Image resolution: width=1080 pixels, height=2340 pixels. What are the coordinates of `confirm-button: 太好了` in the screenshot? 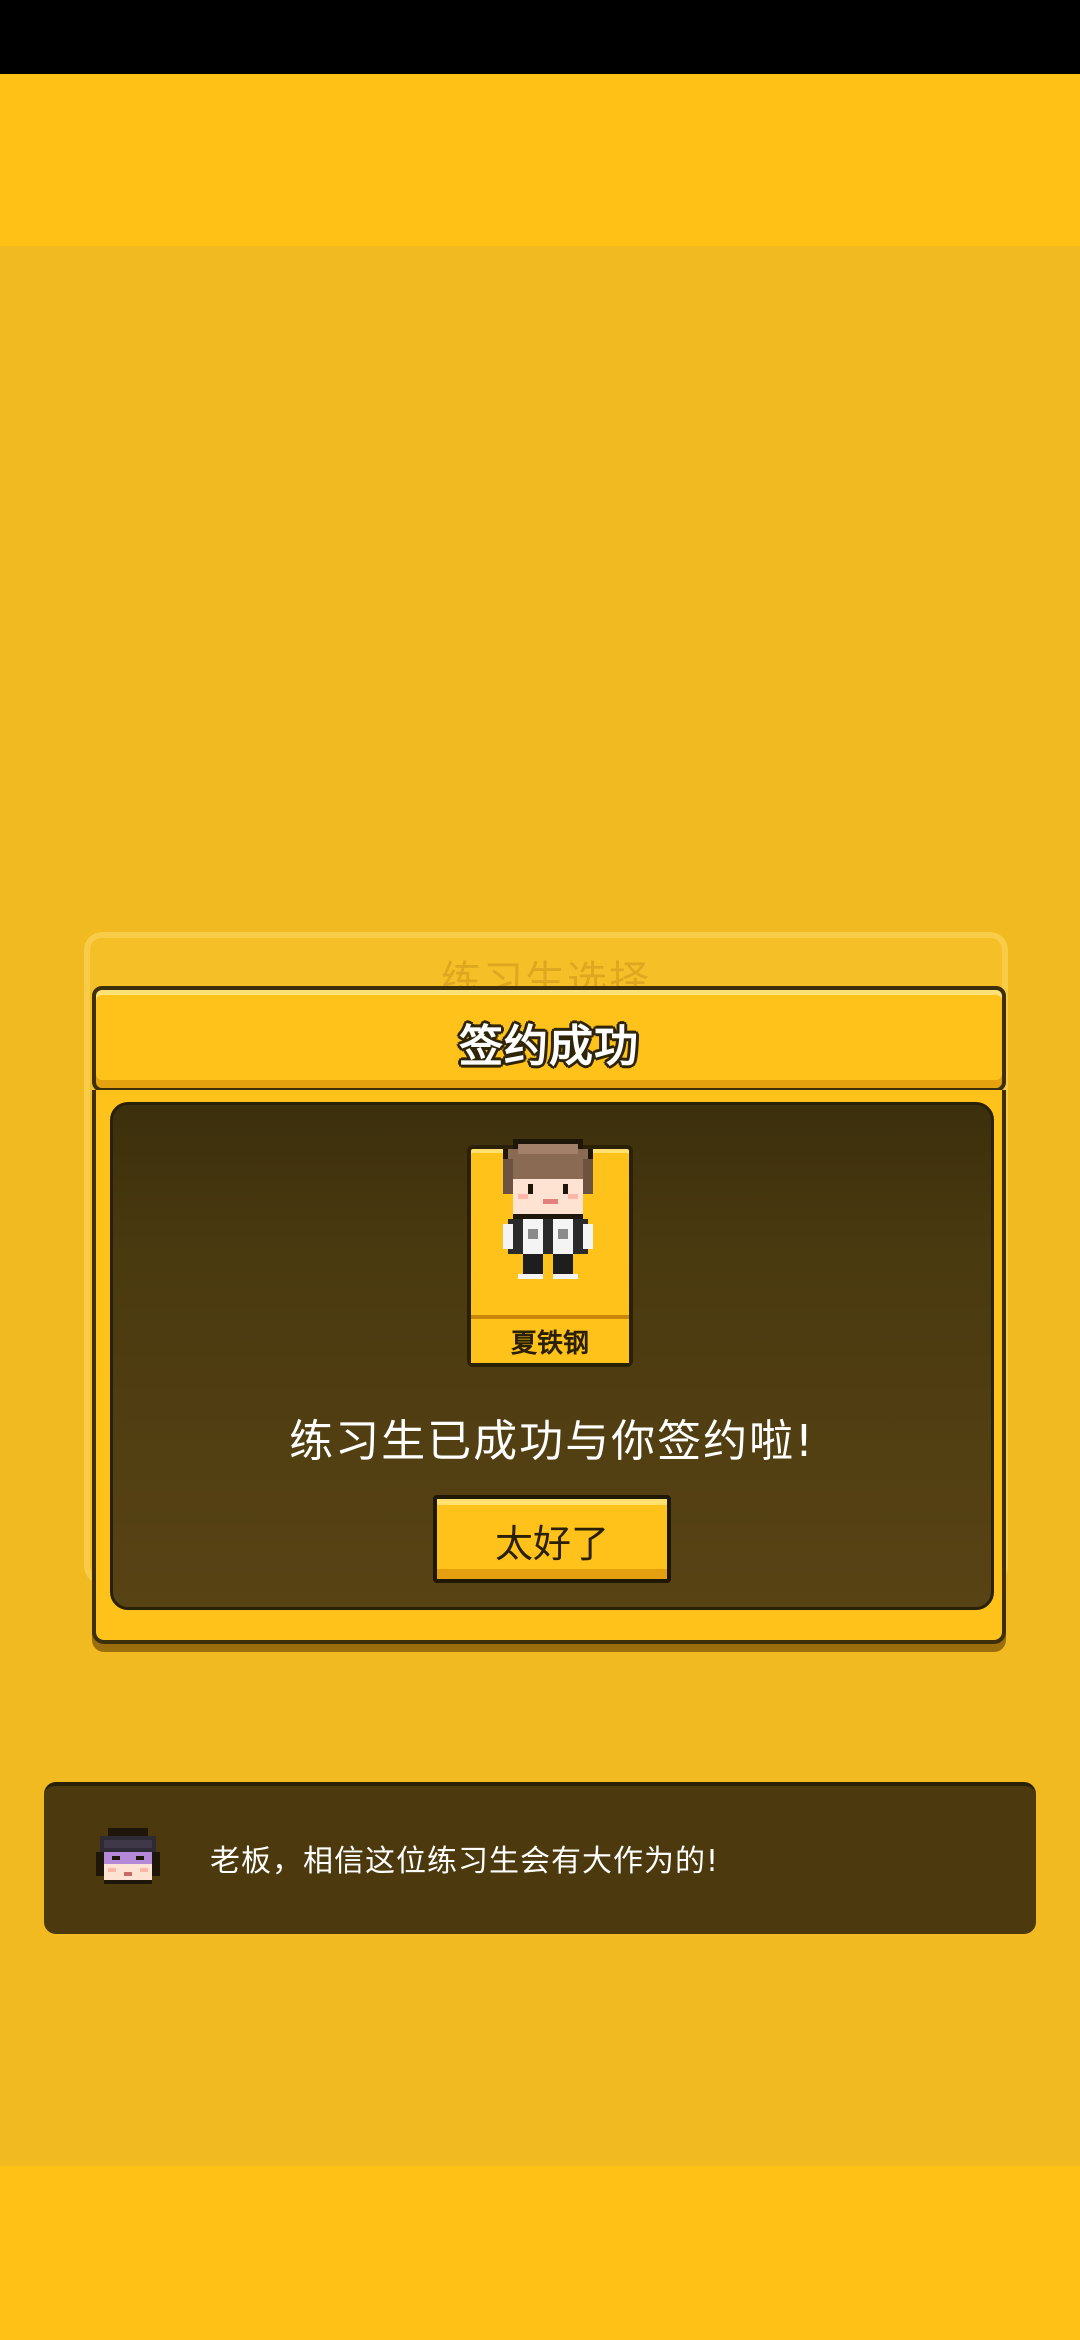 It's located at (552, 1539).